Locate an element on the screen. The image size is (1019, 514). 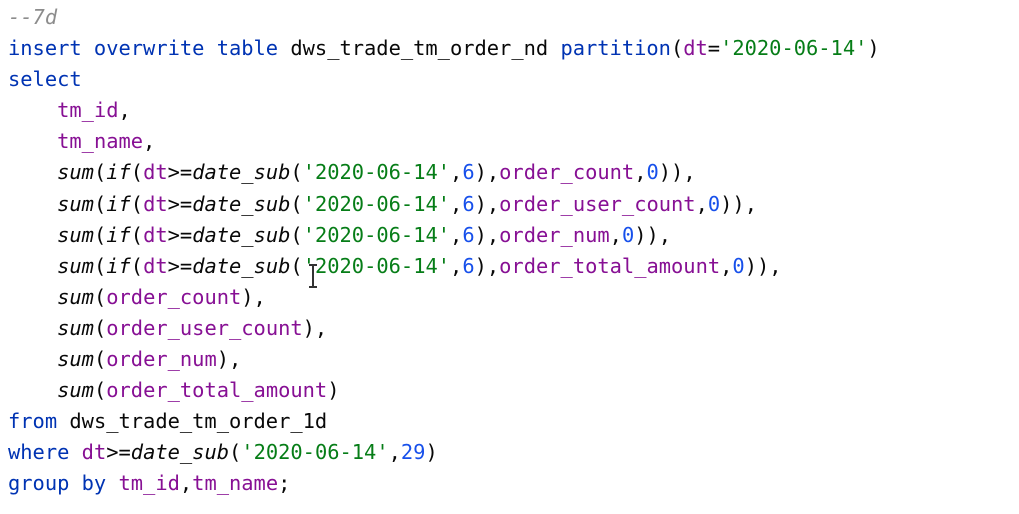
code-token-kw: partition is located at coordinates (615, 48).